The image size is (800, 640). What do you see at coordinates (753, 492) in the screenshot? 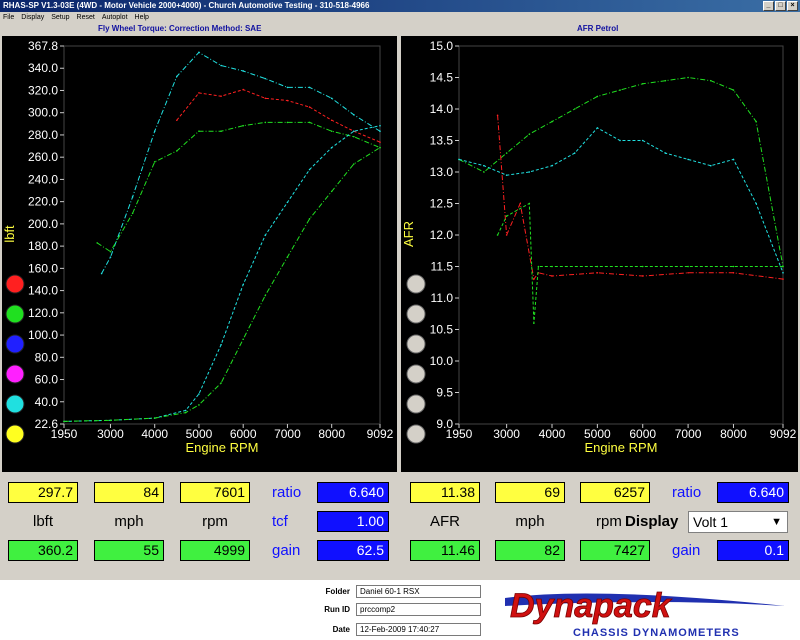
I see `afr-ratio-value: 6.640` at bounding box center [753, 492].